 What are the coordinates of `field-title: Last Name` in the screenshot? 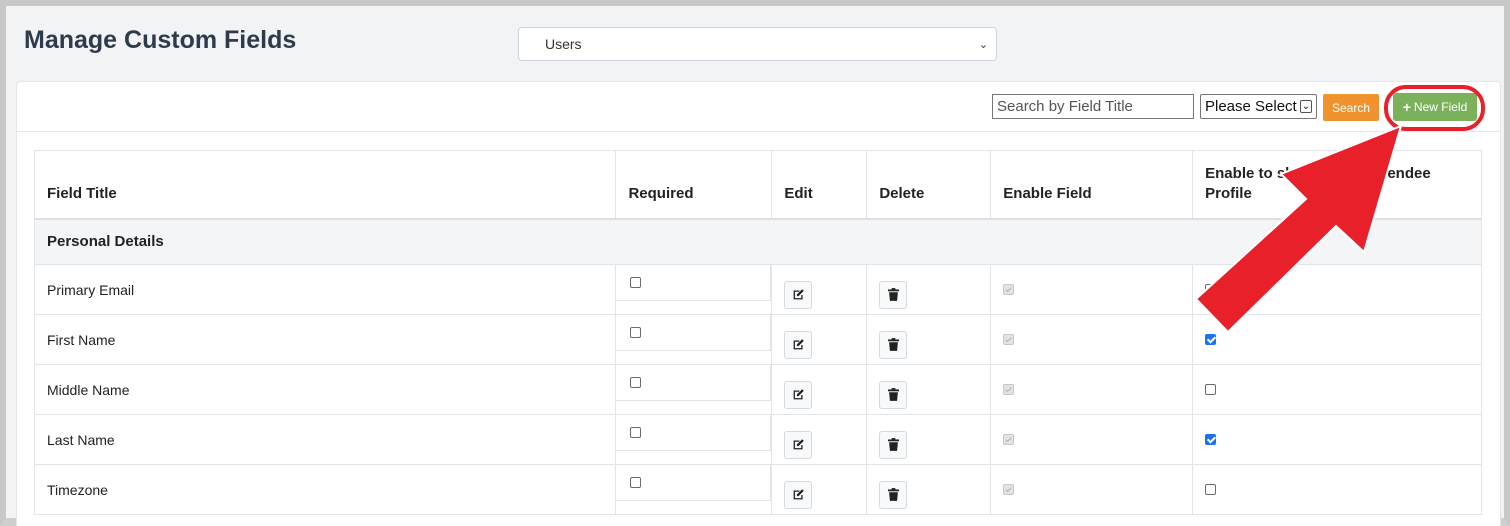 It's located at (325, 439).